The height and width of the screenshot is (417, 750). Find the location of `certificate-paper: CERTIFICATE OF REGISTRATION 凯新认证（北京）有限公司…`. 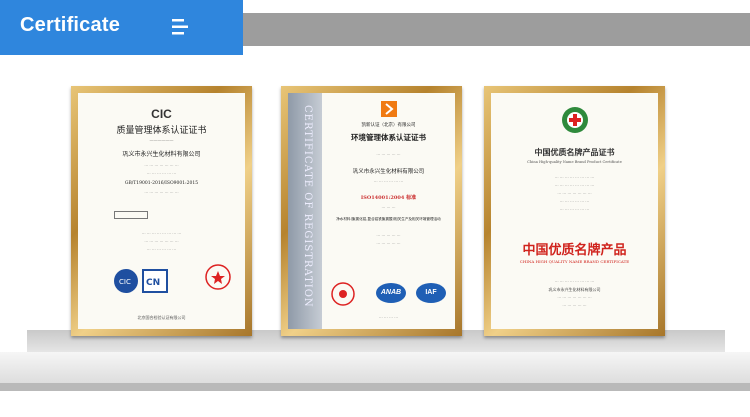

certificate-paper: CERTIFICATE OF REGISTRATION 凯新认证（北京）有限公司… is located at coordinates (371, 211).